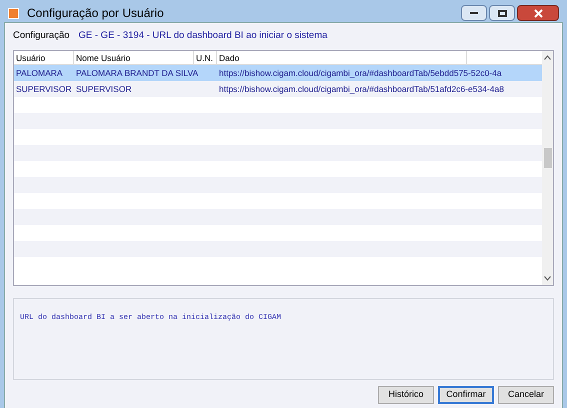 The width and height of the screenshot is (567, 408). Describe the element at coordinates (41, 35) in the screenshot. I see `config-label: Configuração` at that location.